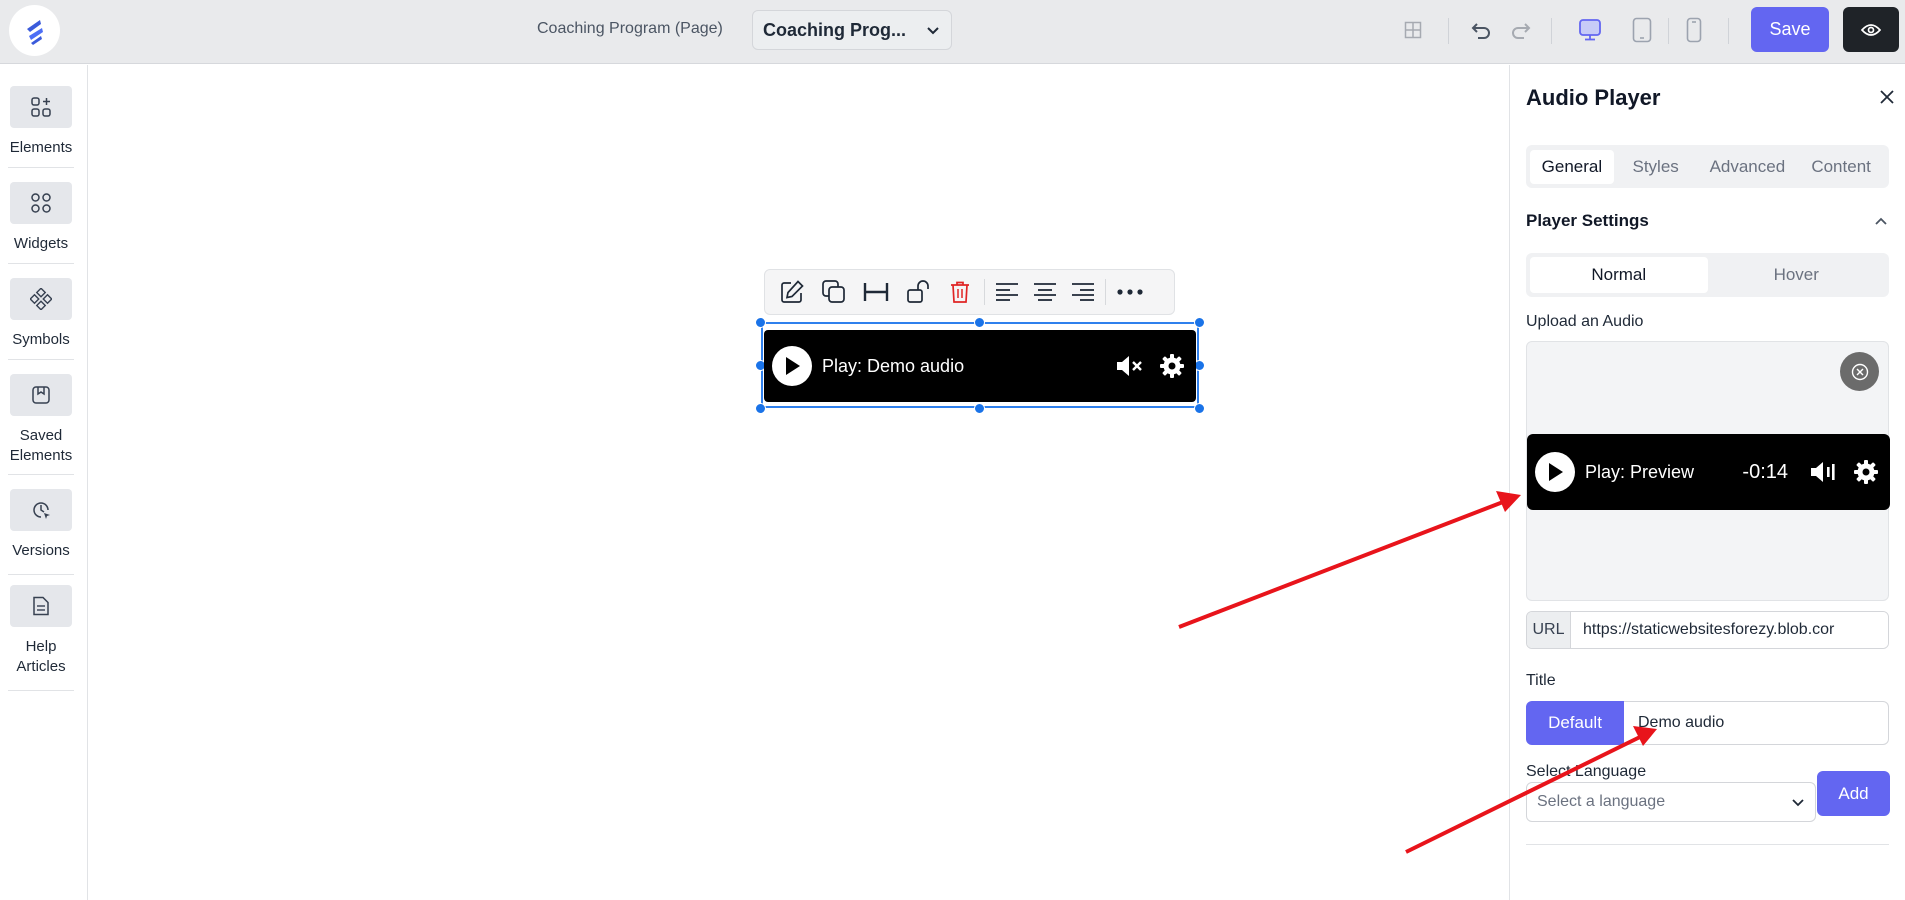 This screenshot has width=1905, height=900. I want to click on mobile-icon, so click(1694, 30).